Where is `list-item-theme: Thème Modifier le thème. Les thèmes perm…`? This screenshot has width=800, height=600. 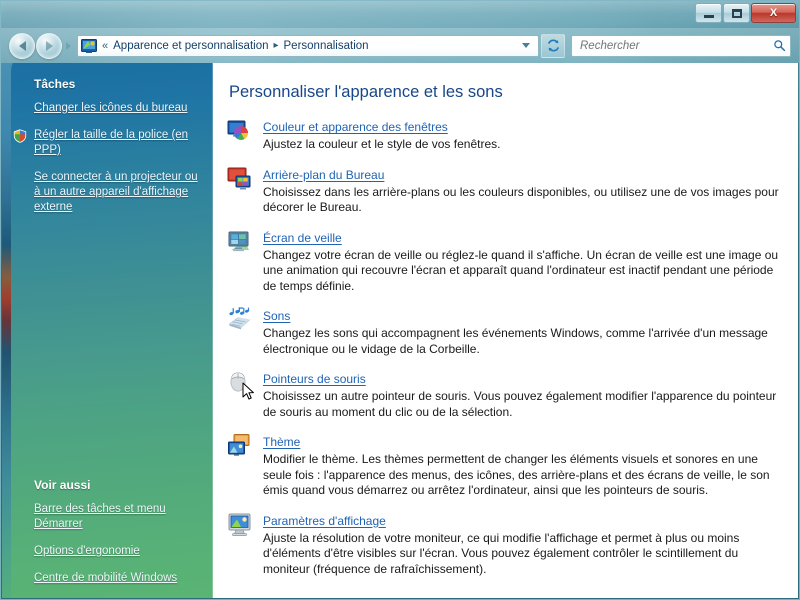 list-item-theme: Thème Modifier le thème. Les thèmes perm… is located at coordinates (505, 466).